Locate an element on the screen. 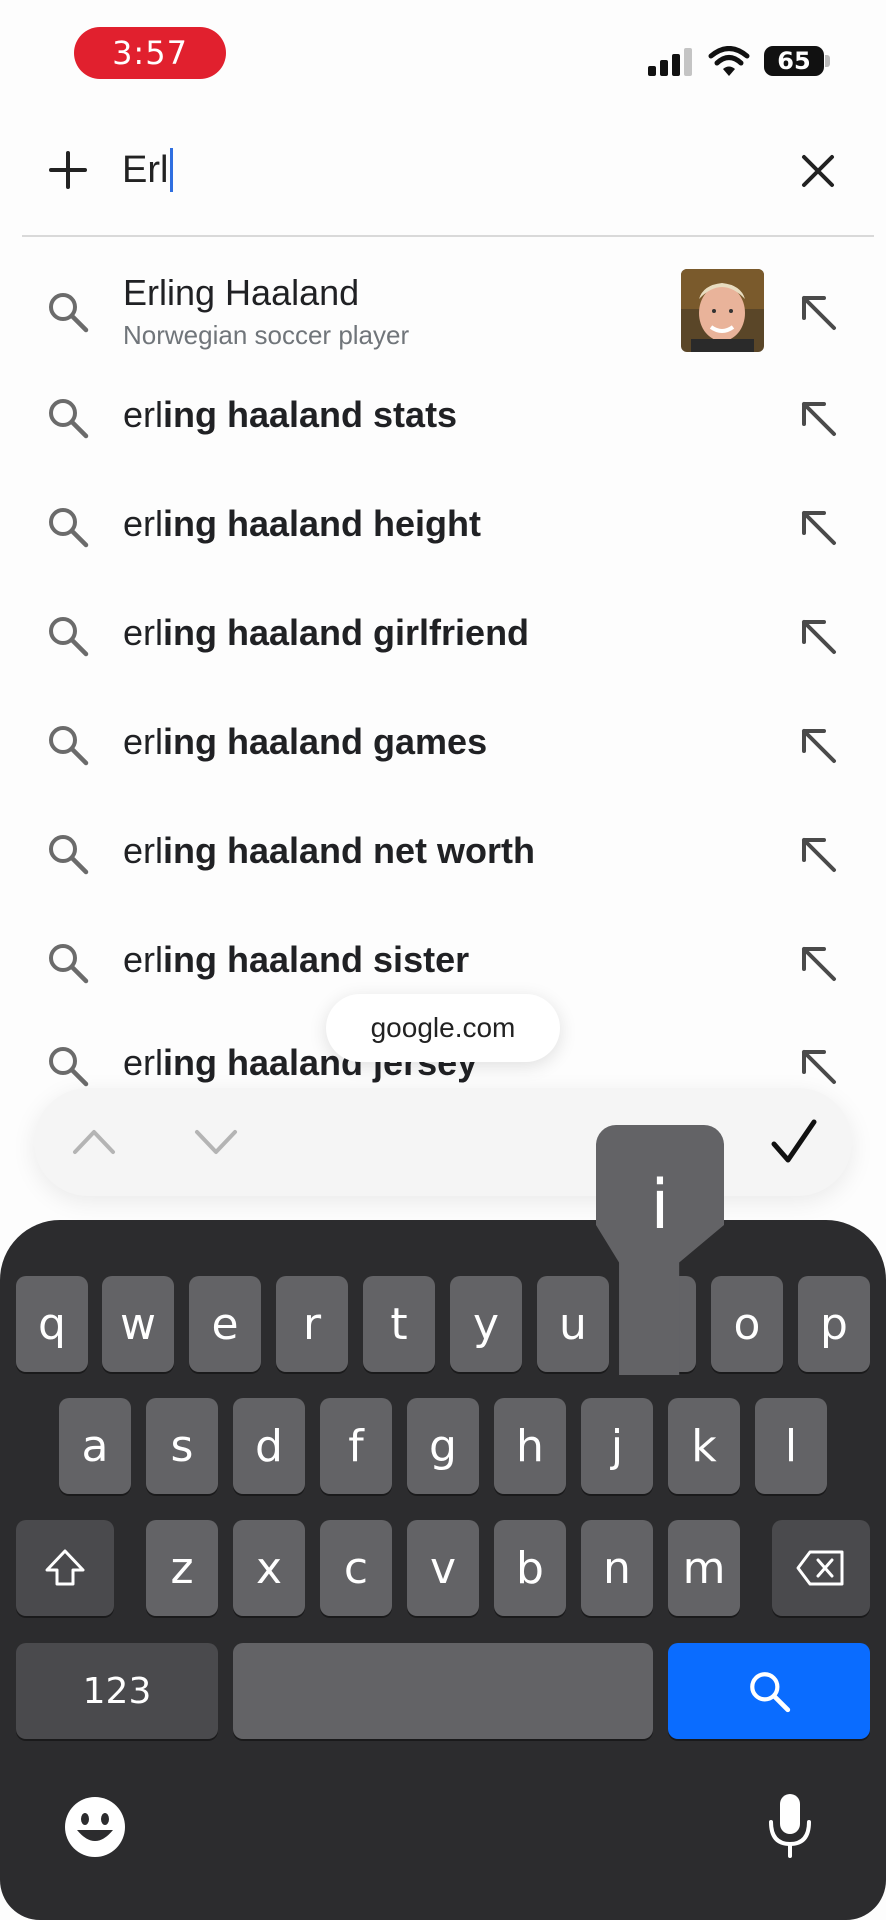 The image size is (886, 1920). search-input: Erl is located at coordinates (148, 170).